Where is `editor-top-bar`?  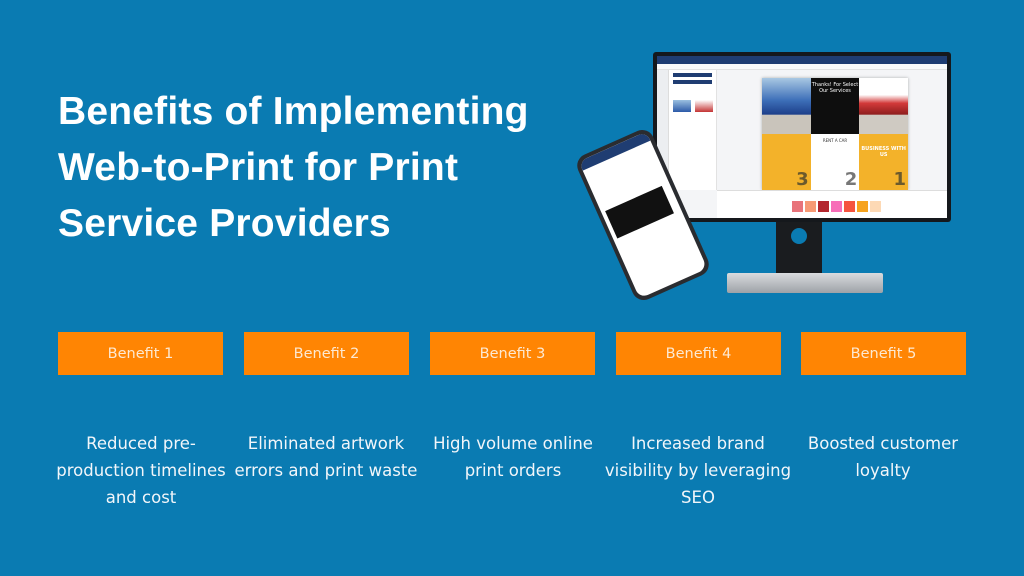 editor-top-bar is located at coordinates (802, 60).